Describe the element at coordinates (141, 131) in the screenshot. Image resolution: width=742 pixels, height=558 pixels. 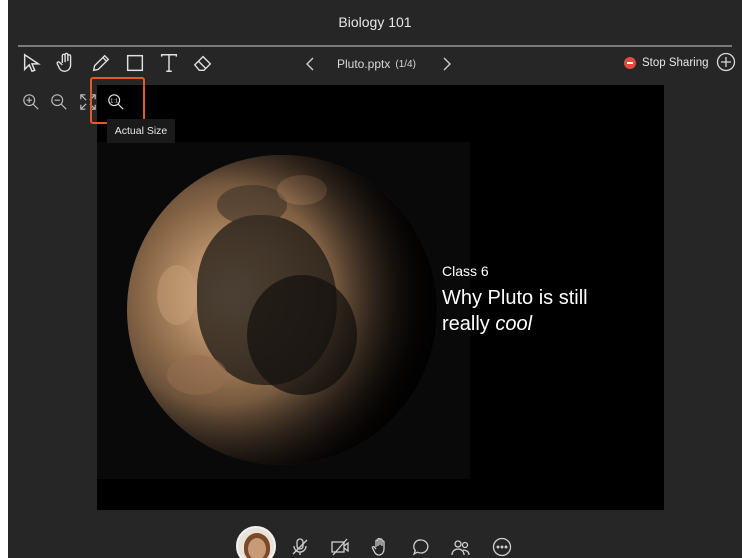
I see `actual-size-tooltip: Actual Size` at that location.